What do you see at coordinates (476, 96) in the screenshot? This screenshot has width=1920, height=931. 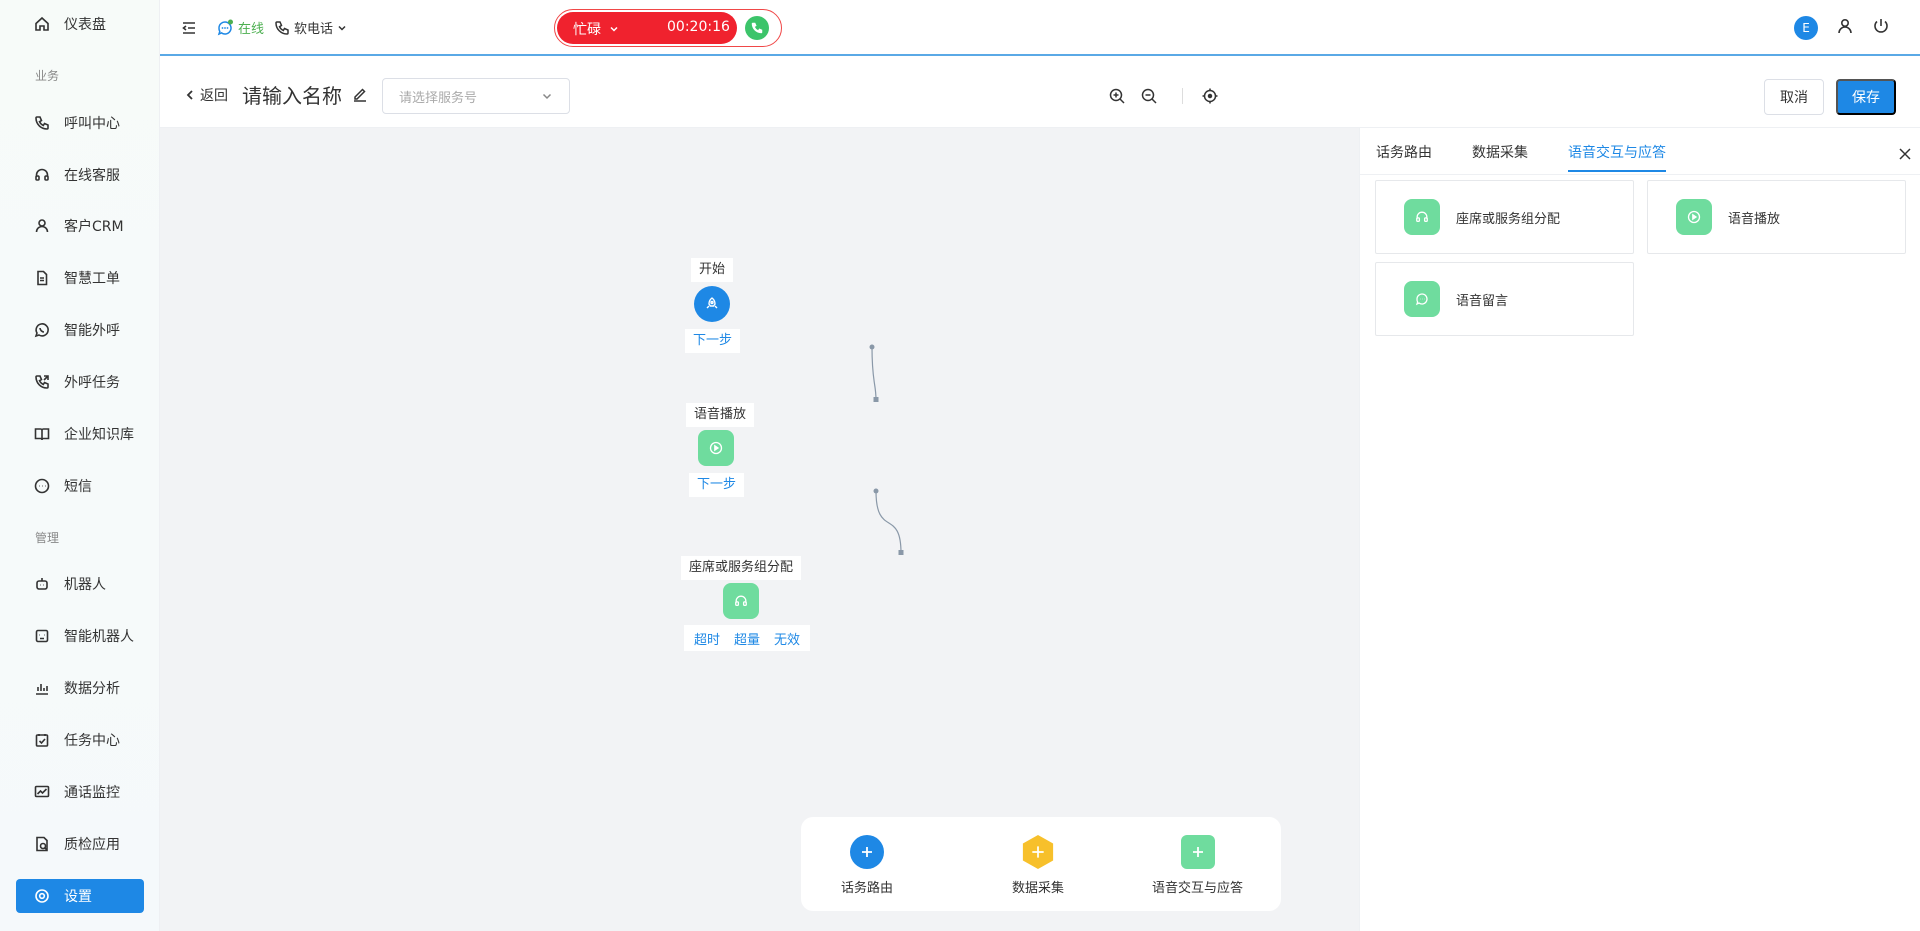 I see `service-number-select: 请选择服务号` at bounding box center [476, 96].